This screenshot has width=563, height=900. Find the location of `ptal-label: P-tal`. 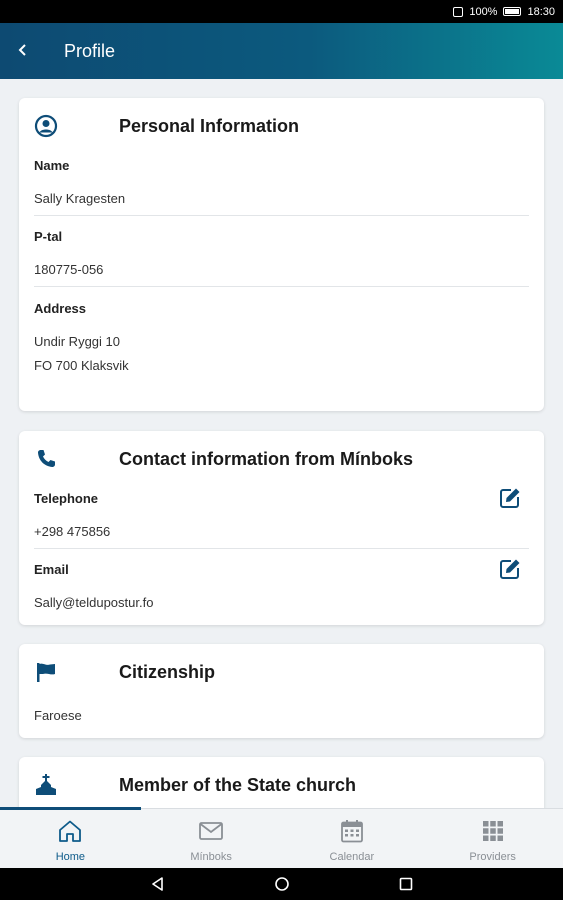

ptal-label: P-tal is located at coordinates (48, 236).